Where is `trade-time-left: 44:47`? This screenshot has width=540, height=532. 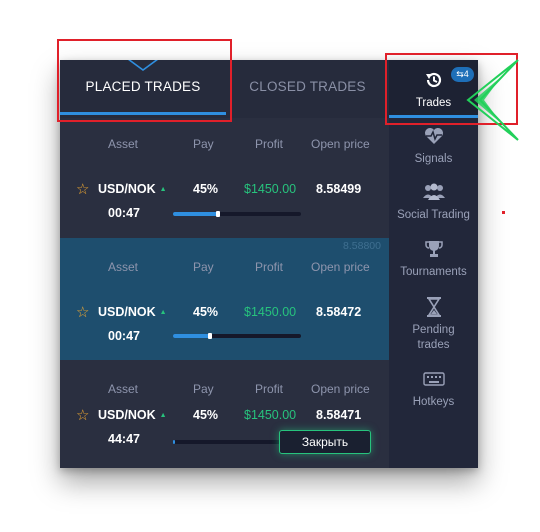 trade-time-left: 44:47 is located at coordinates (124, 439).